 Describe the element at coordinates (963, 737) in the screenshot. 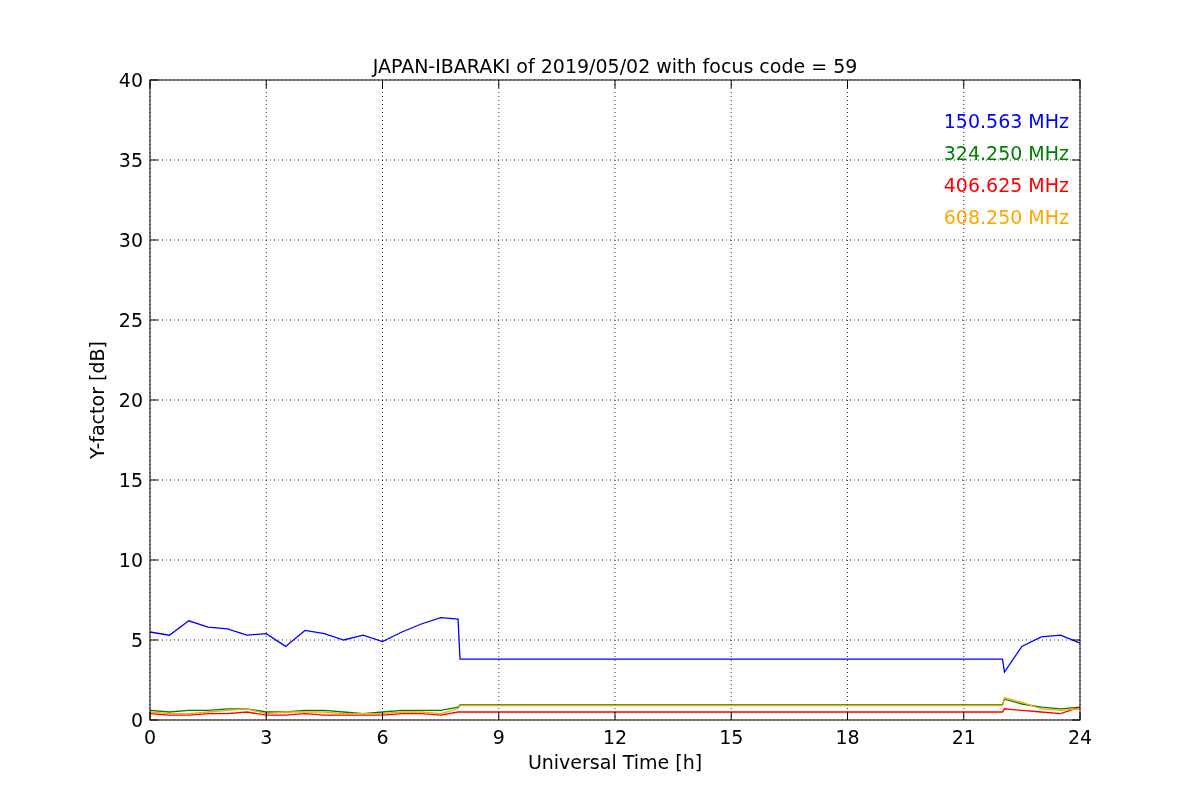

I see `tick-label: 21` at that location.